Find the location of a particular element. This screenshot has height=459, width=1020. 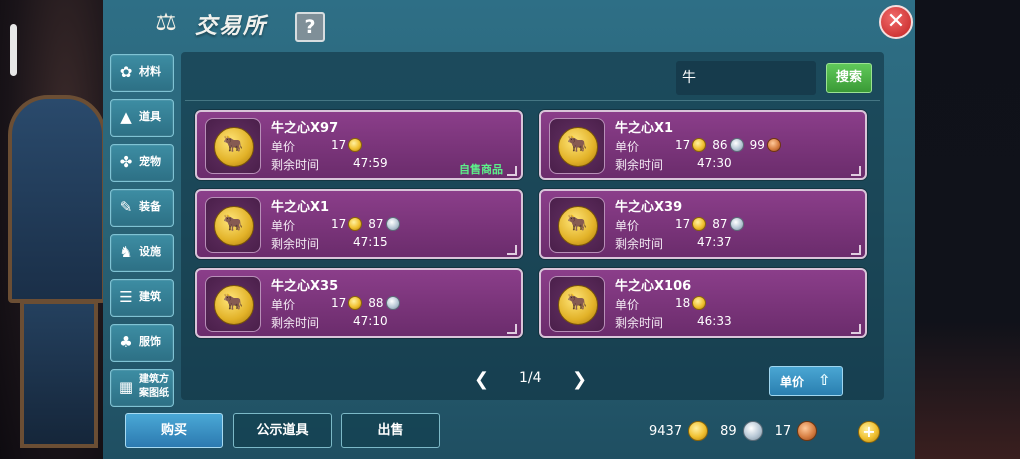

wallet: 9437 89 17 is located at coordinates (739, 431).